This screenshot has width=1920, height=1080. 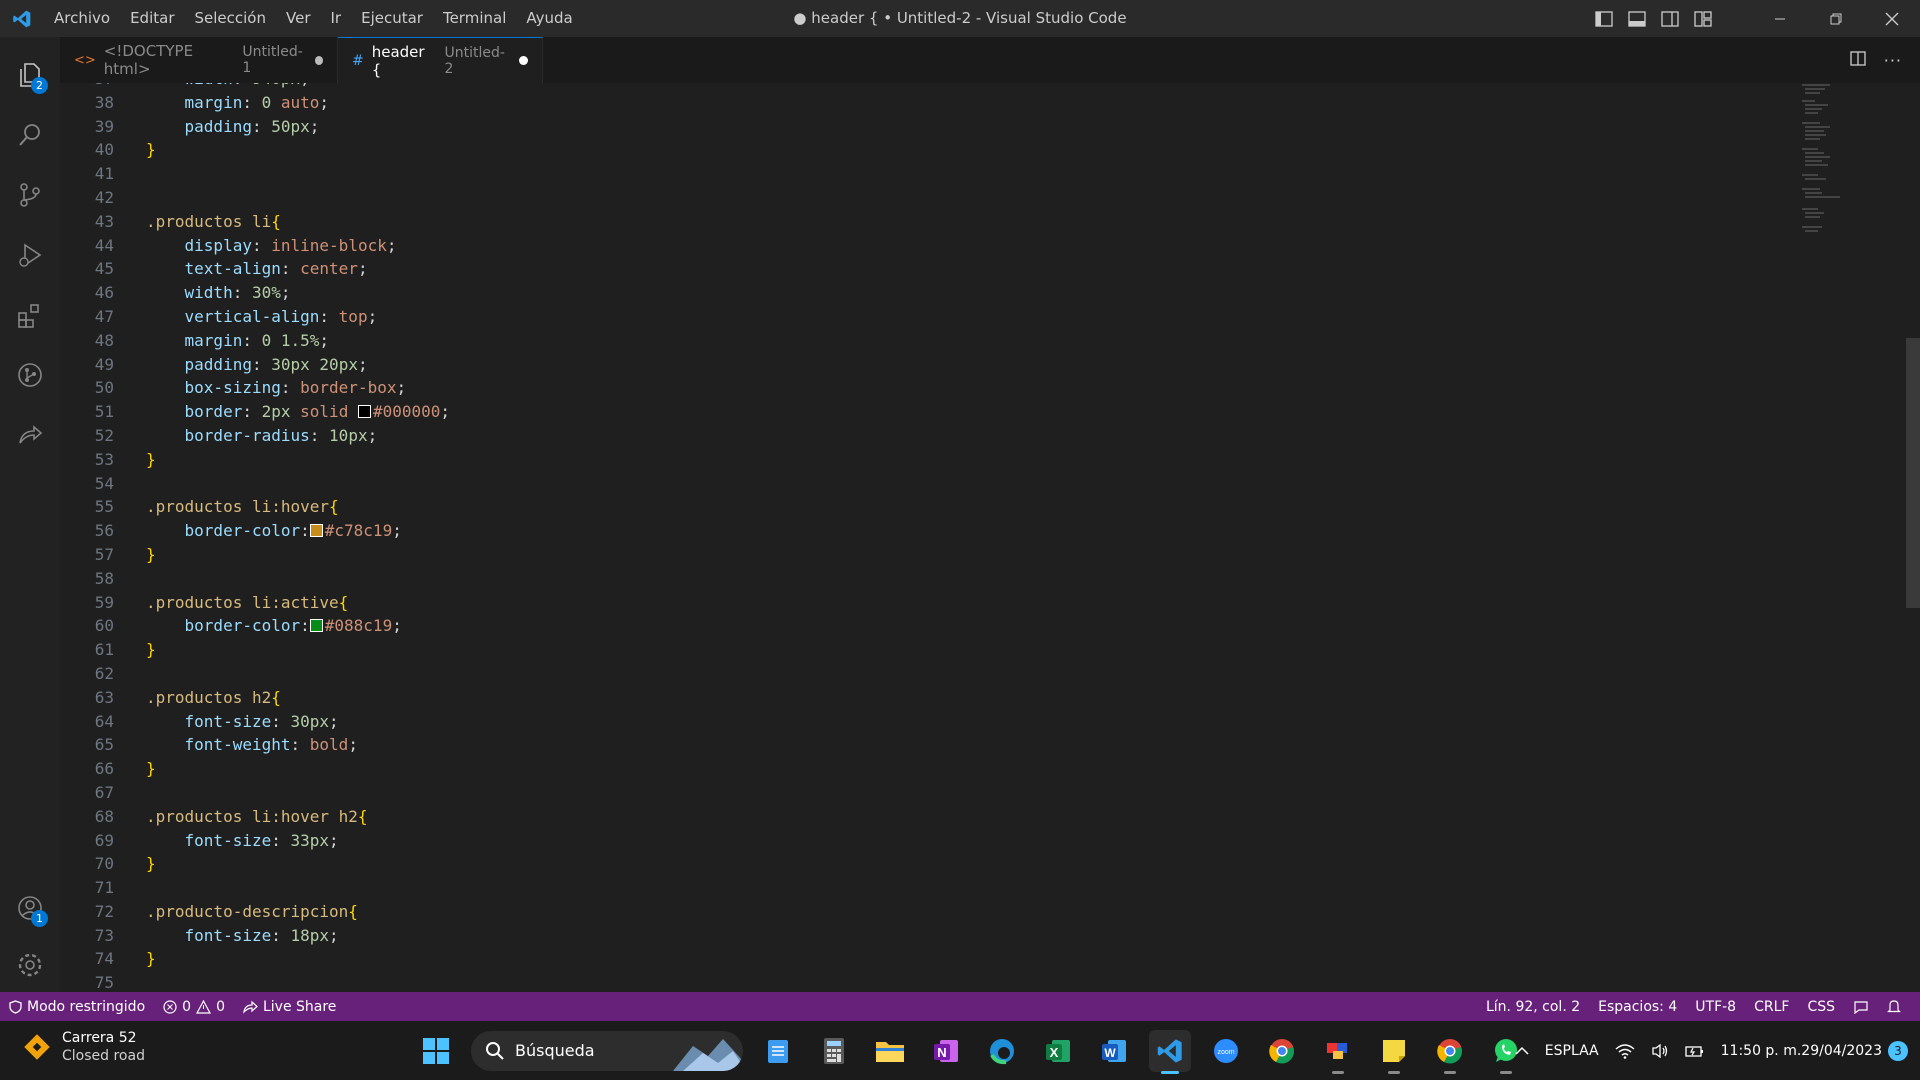 I want to click on code-text: width: 940px;, so click(x=228, y=87).